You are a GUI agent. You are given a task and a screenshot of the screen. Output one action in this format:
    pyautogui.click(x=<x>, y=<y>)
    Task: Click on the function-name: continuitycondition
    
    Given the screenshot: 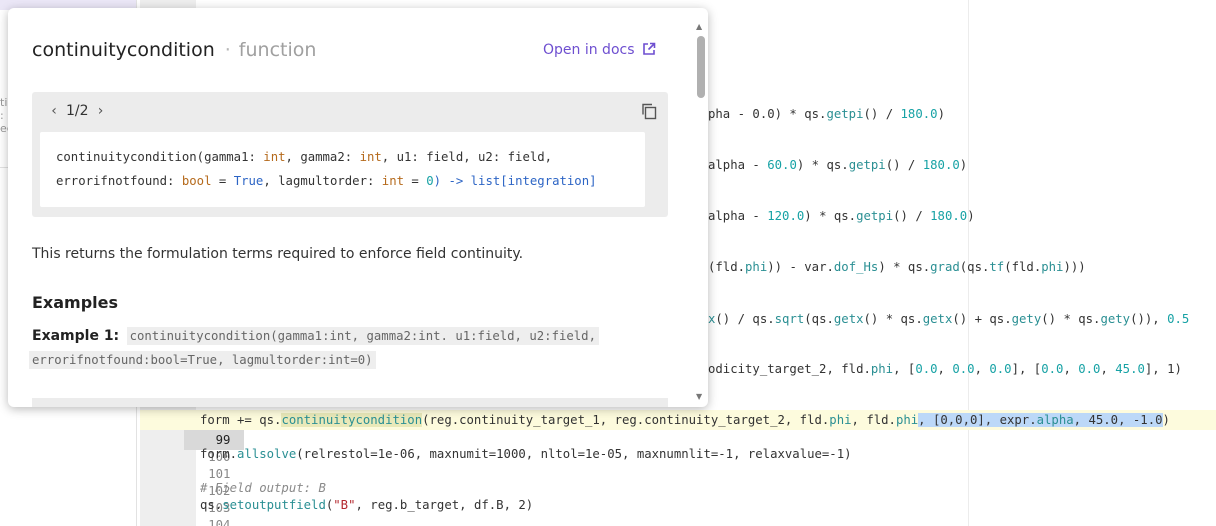 What is the action you would take?
    pyautogui.click(x=123, y=50)
    